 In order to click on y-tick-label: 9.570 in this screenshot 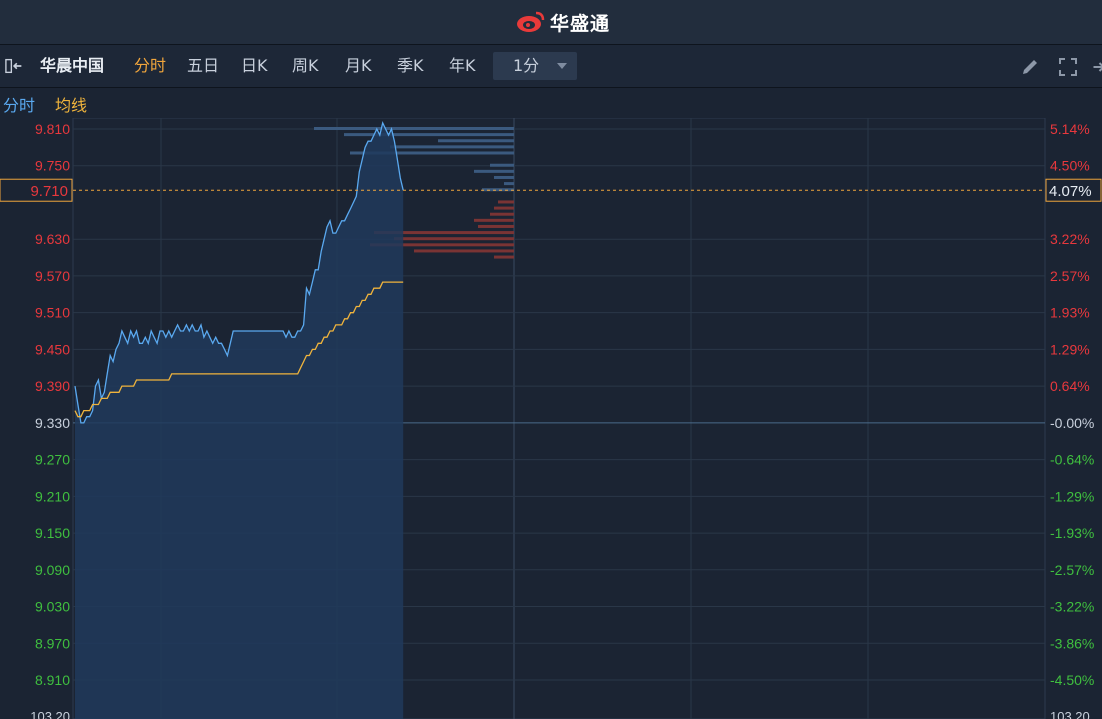, I will do `click(52, 276)`.